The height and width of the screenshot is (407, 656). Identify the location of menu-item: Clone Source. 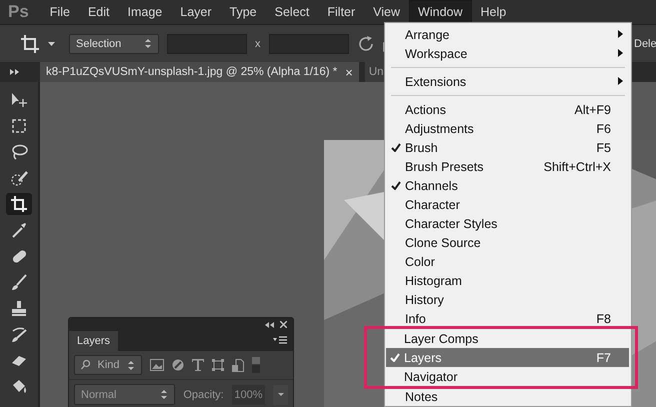
(508, 242).